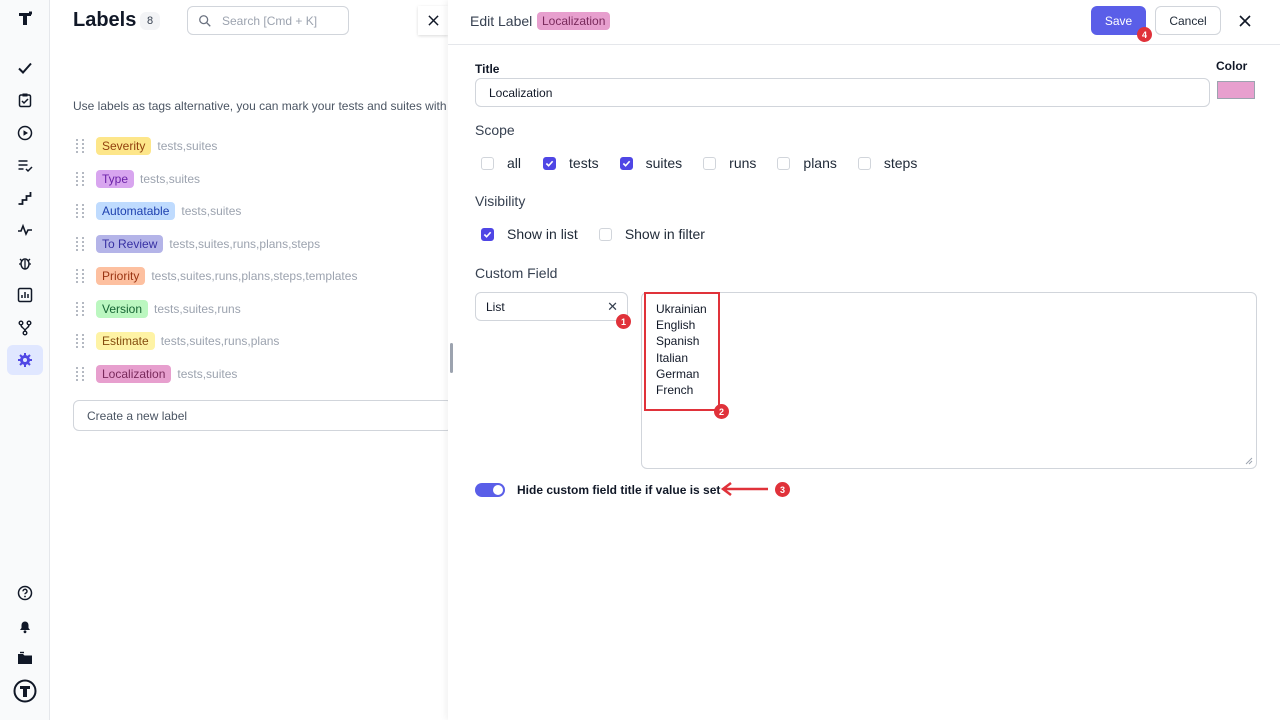 The width and height of the screenshot is (1280, 720). I want to click on checkbox-tests: tests, so click(571, 163).